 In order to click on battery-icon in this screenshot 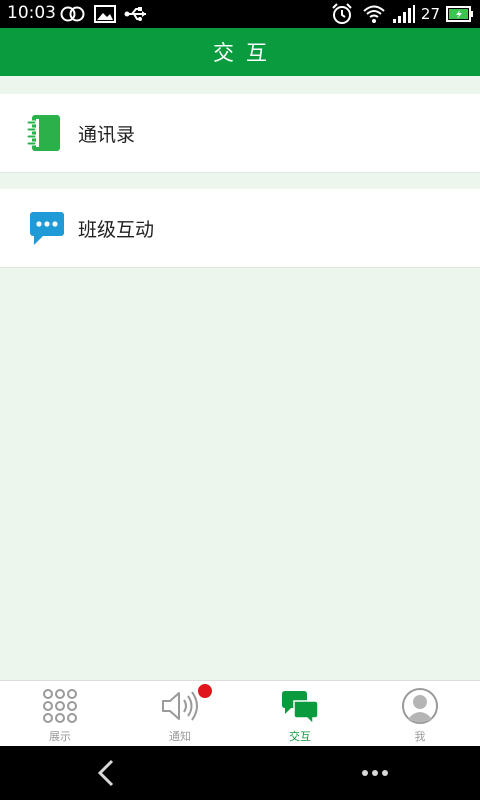, I will do `click(459, 14)`.